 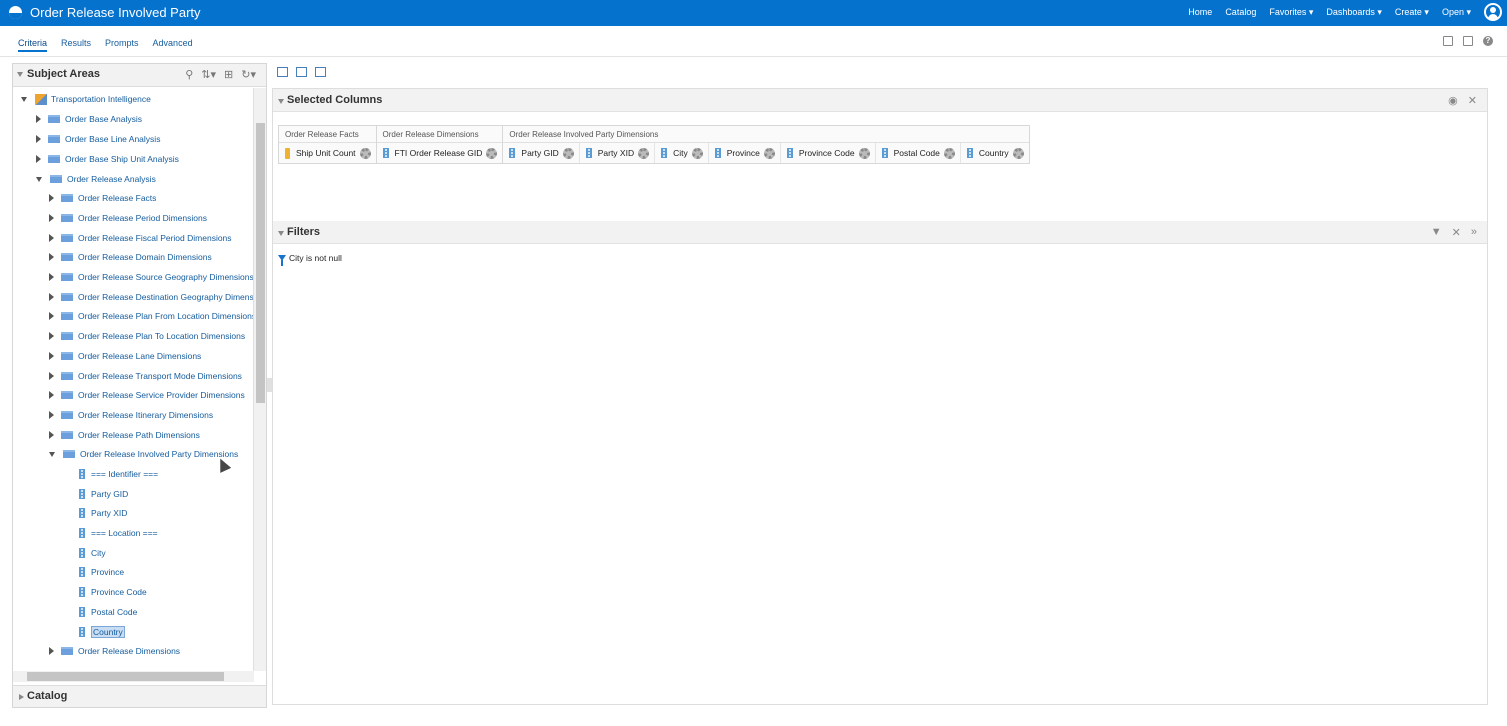 I want to click on column-chip: Postal Code, so click(x=918, y=153).